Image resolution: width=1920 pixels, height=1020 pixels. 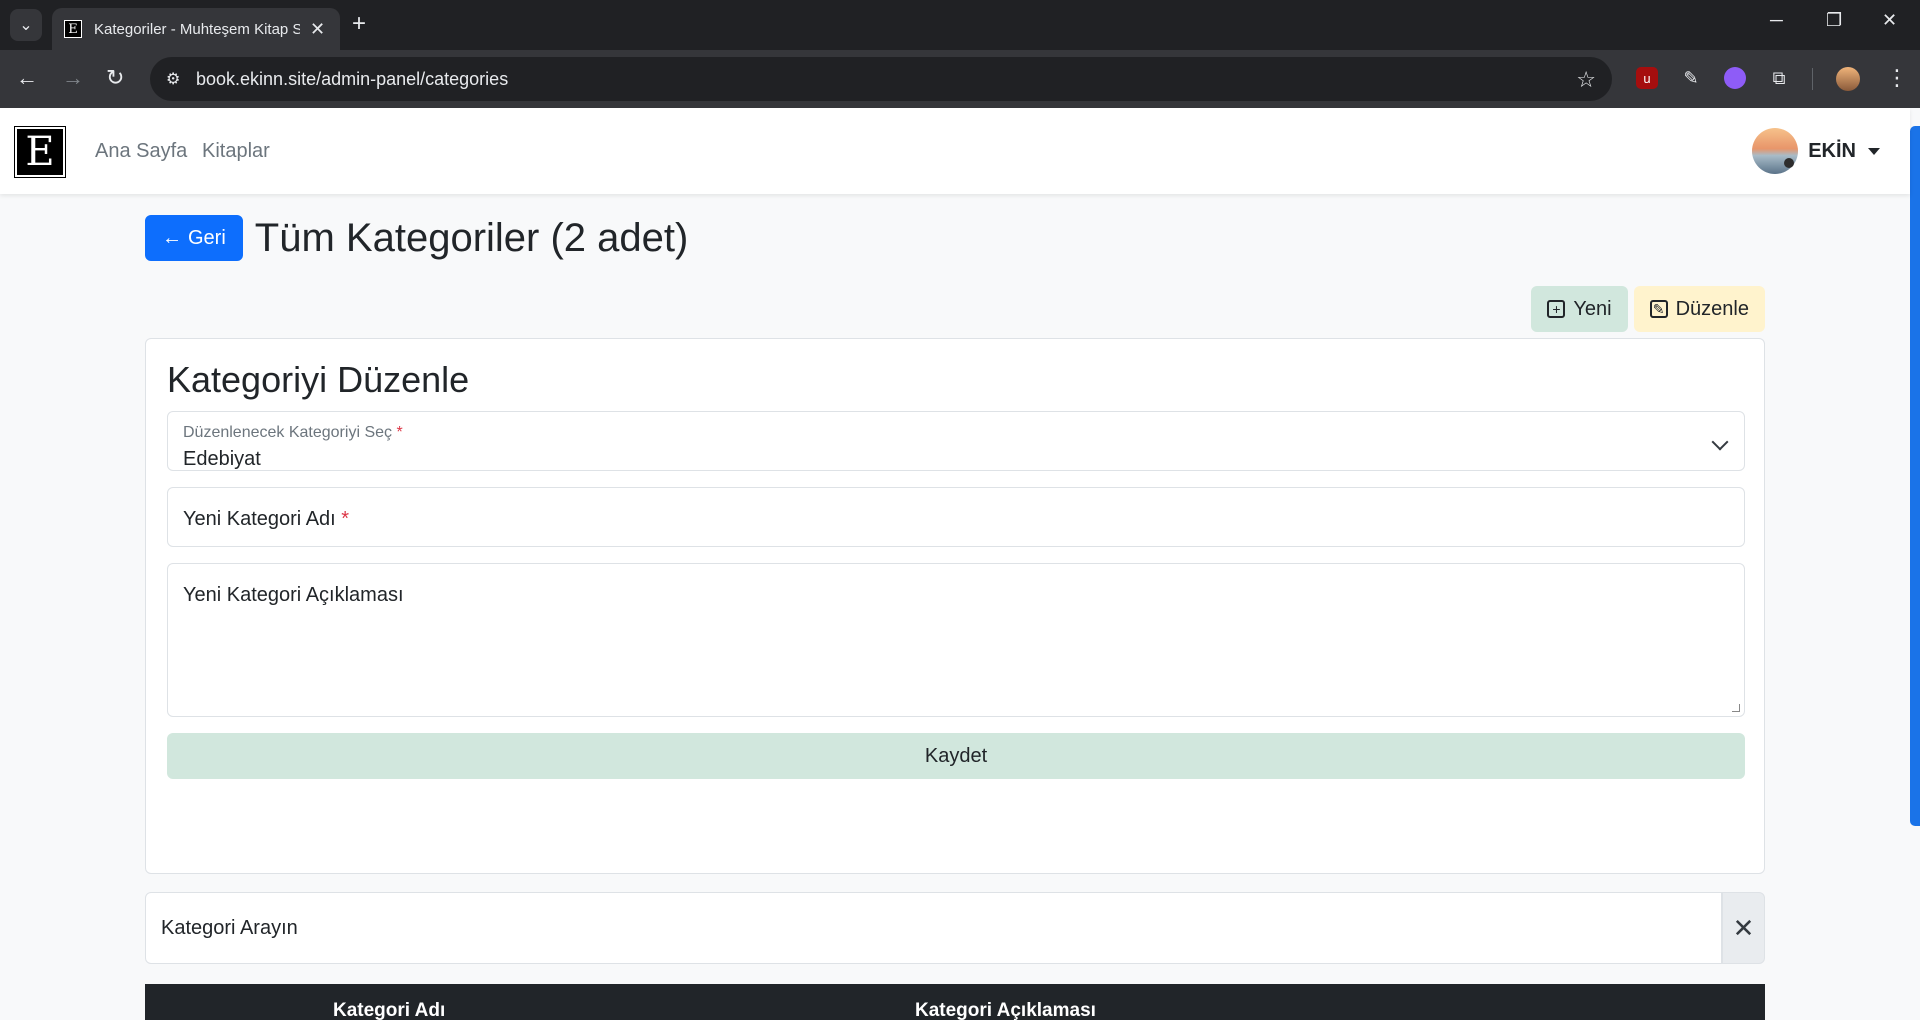 What do you see at coordinates (955, 151) in the screenshot?
I see `site-navbar: E Ana Sayfa Kitaplar EKİN` at bounding box center [955, 151].